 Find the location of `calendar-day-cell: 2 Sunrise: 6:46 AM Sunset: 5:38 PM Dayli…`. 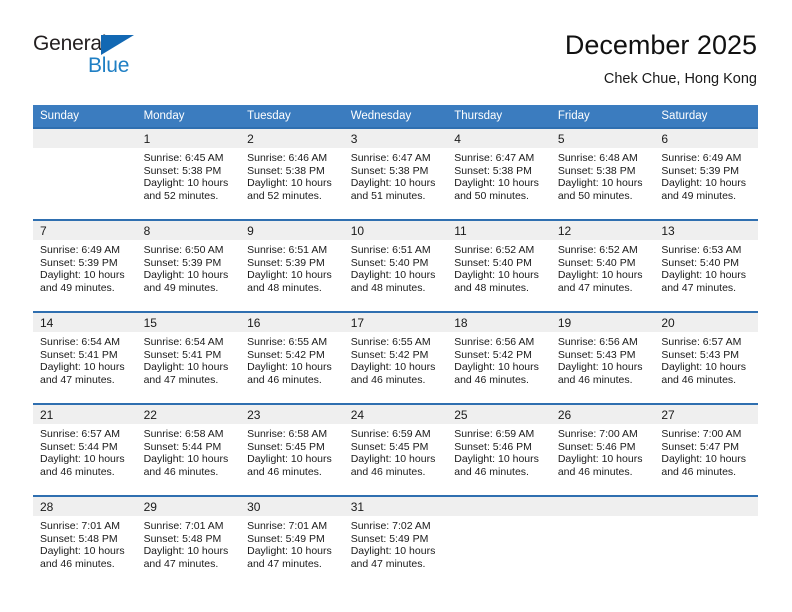

calendar-day-cell: 2 Sunrise: 6:46 AM Sunset: 5:38 PM Dayli… is located at coordinates (292, 173).